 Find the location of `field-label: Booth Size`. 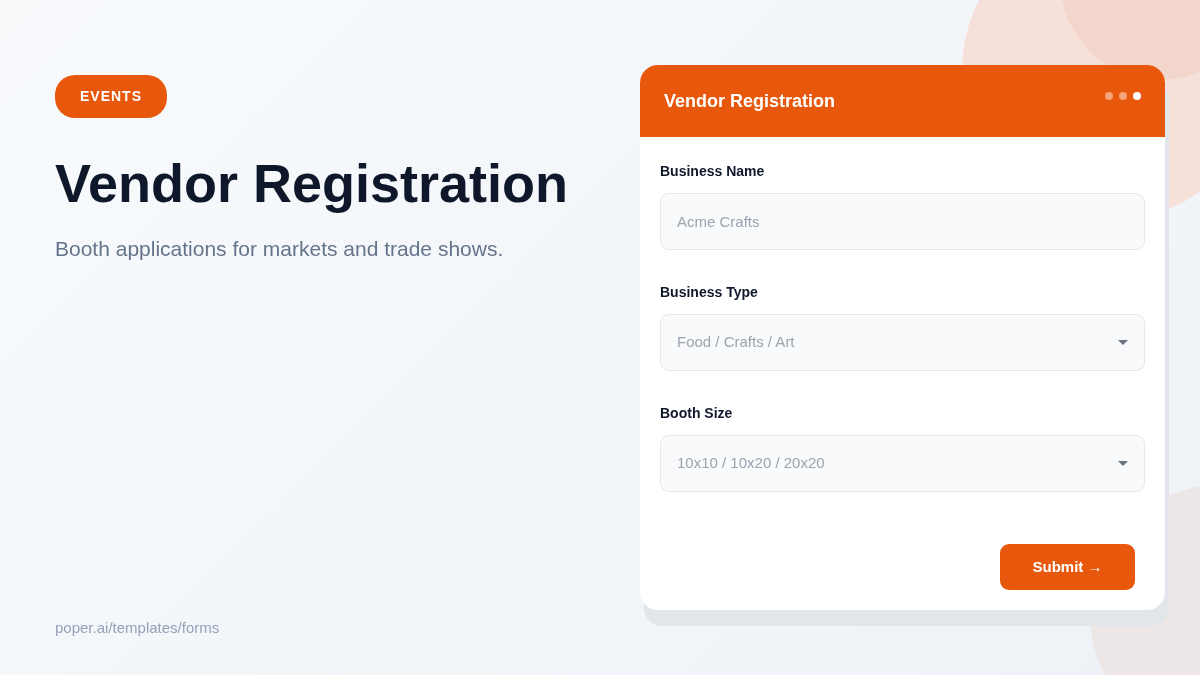

field-label: Booth Size is located at coordinates (697, 413).